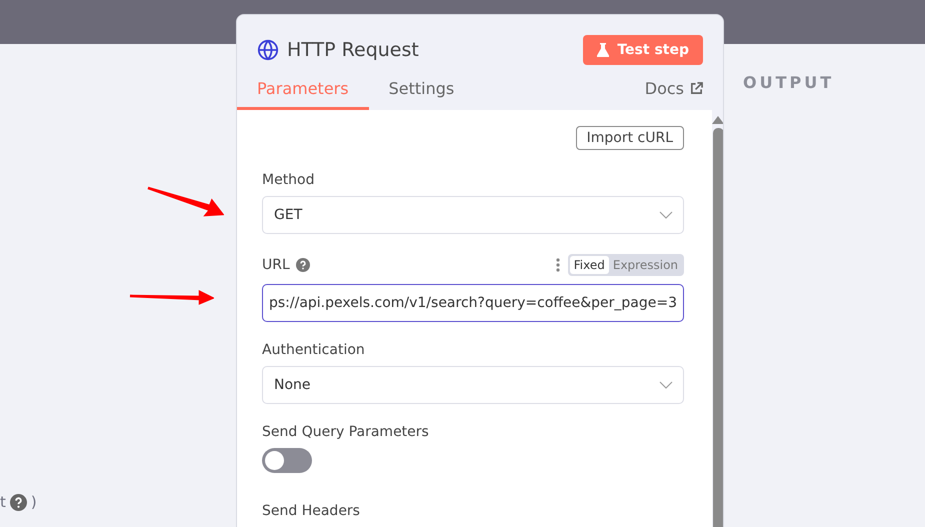 The image size is (925, 527). What do you see at coordinates (276, 265) in the screenshot?
I see `field-label: URL` at bounding box center [276, 265].